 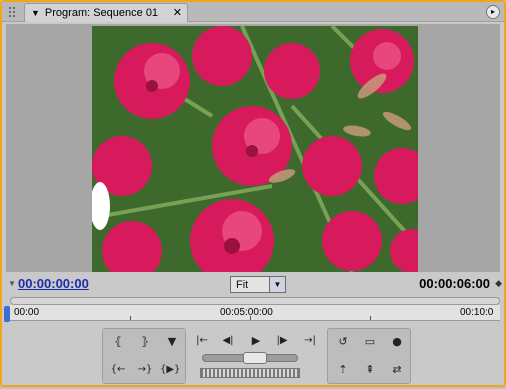 What do you see at coordinates (343, 342) in the screenshot?
I see `loop-button: ↺` at bounding box center [343, 342].